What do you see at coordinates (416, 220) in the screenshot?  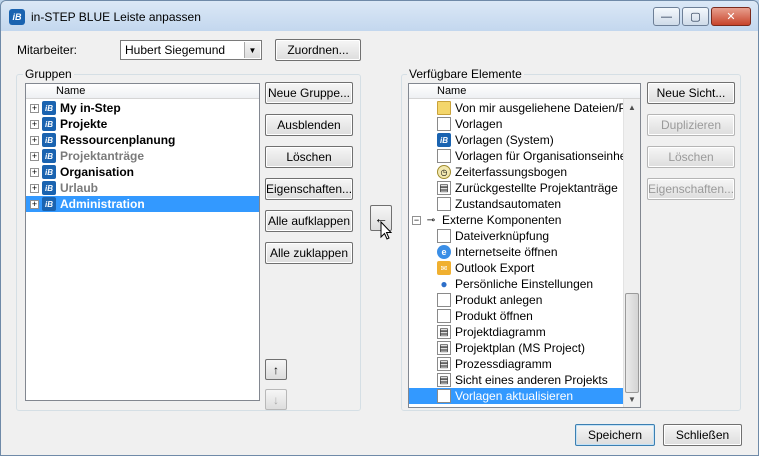 I see `collapse-icon: −` at bounding box center [416, 220].